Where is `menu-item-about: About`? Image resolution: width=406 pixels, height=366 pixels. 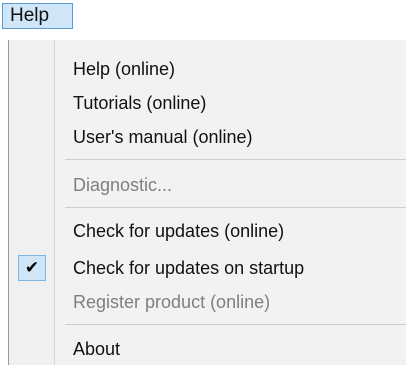
menu-item-about: About is located at coordinates (207, 349).